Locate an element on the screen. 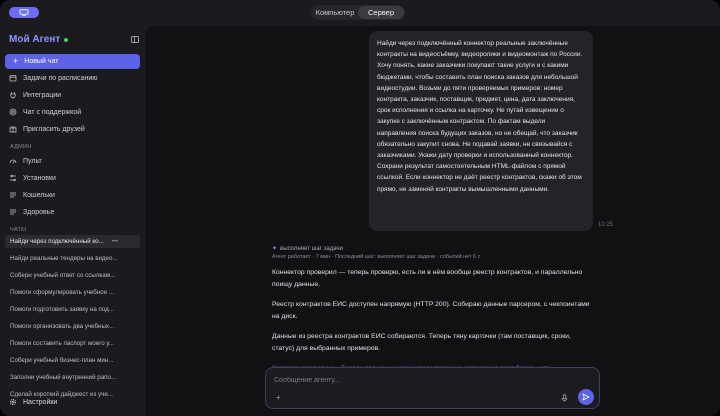  plug-icon is located at coordinates (13, 95).